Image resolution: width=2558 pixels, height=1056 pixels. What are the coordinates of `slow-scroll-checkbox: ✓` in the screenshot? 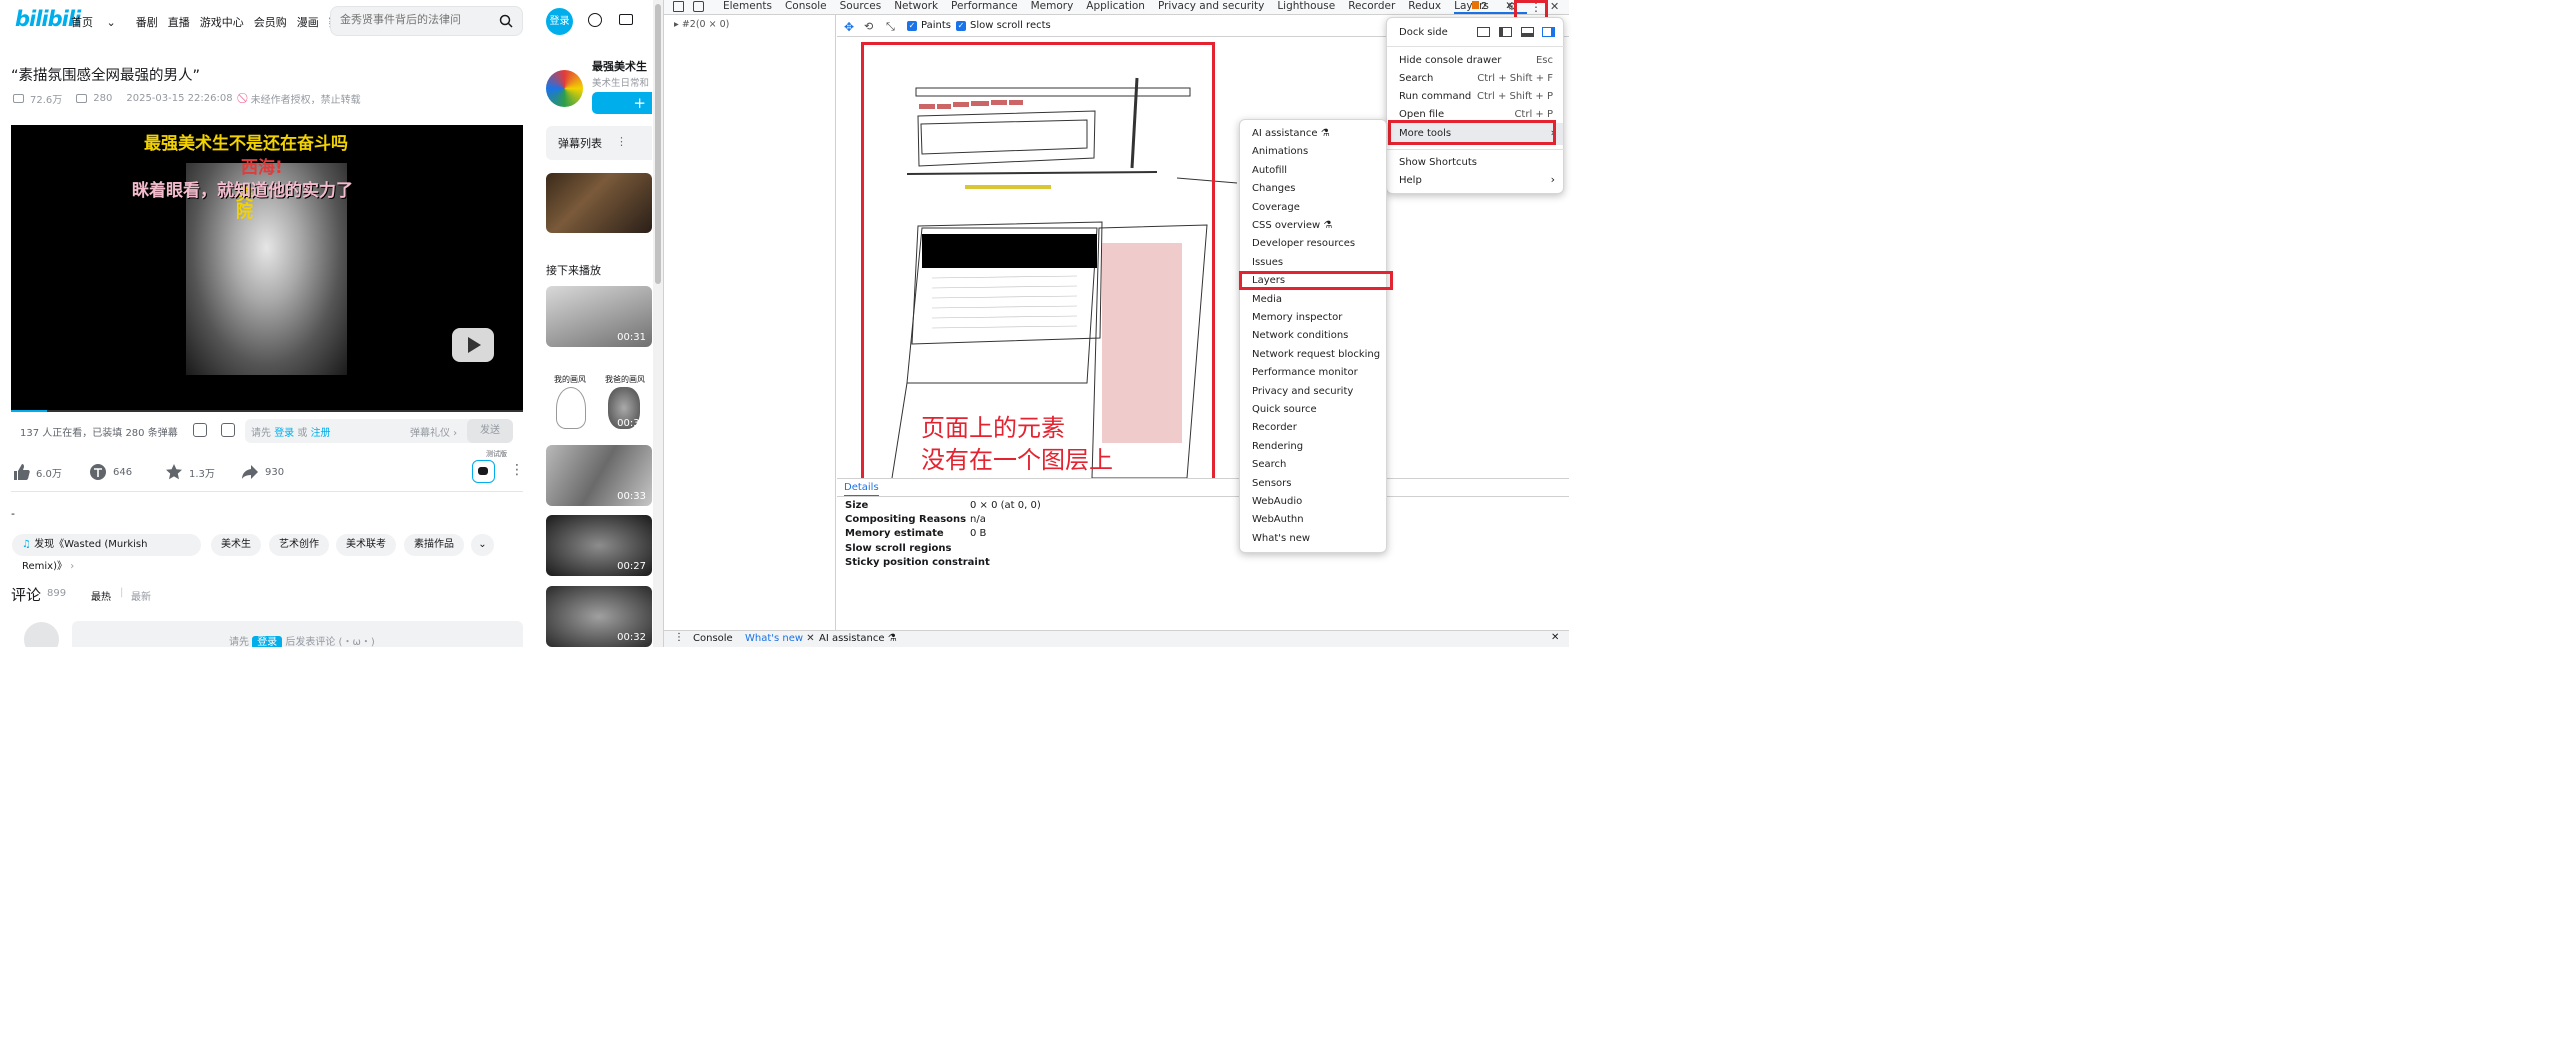 It's located at (961, 26).